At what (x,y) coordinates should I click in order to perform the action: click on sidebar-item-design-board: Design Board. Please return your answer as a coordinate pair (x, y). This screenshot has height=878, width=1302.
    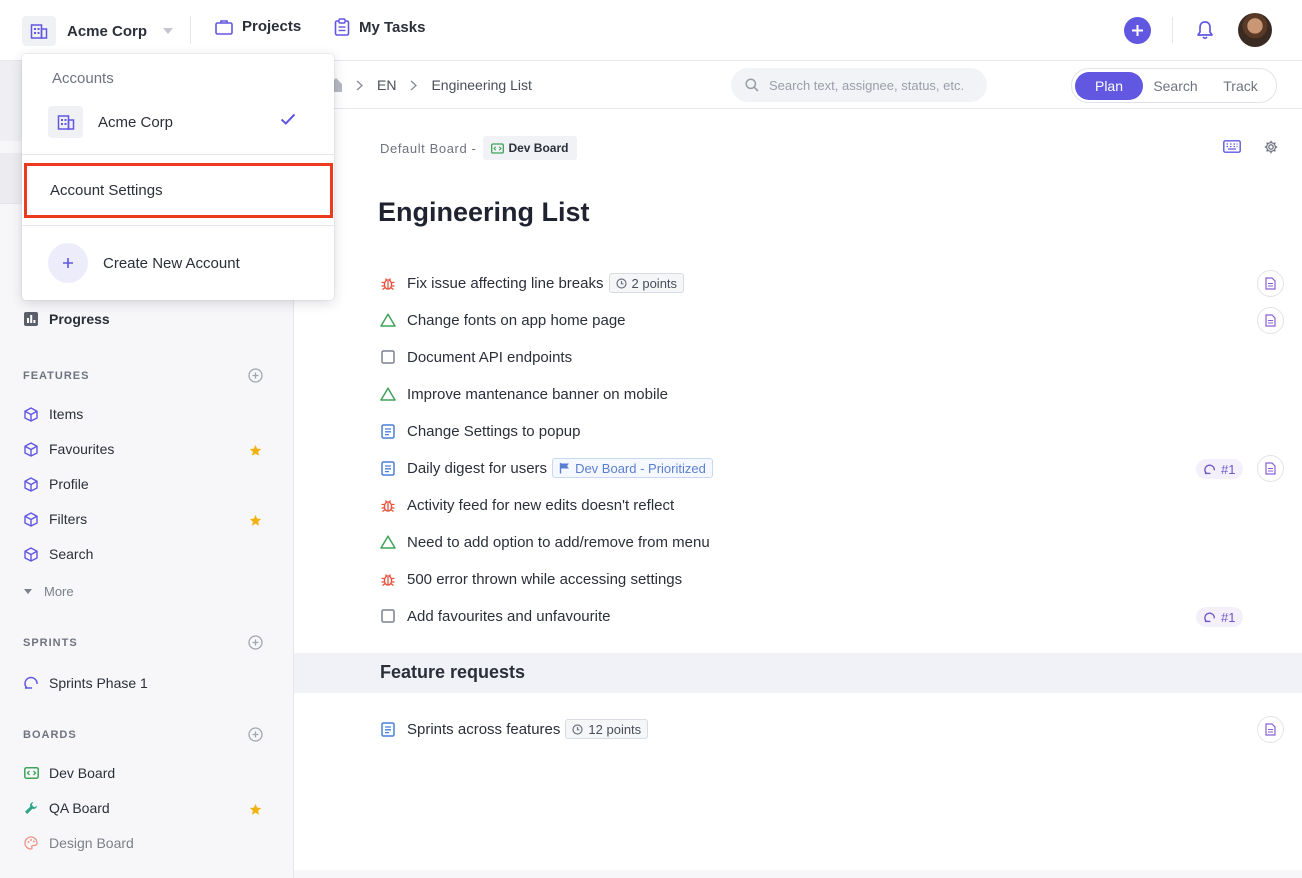
    Looking at the image, I should click on (78, 843).